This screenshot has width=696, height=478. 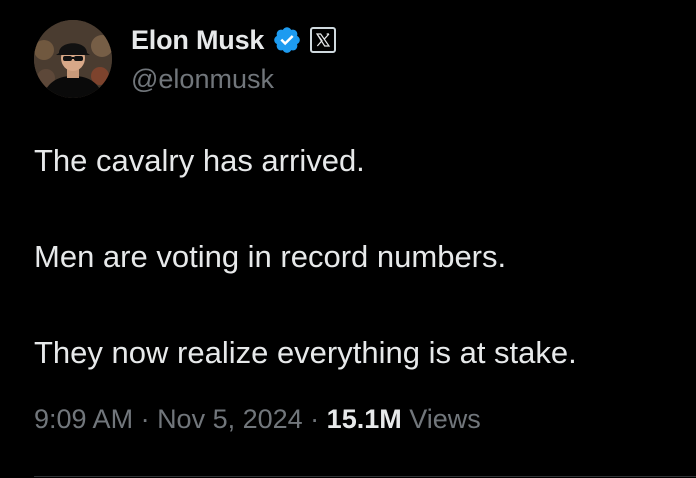 I want to click on x-logo-icon, so click(x=323, y=40).